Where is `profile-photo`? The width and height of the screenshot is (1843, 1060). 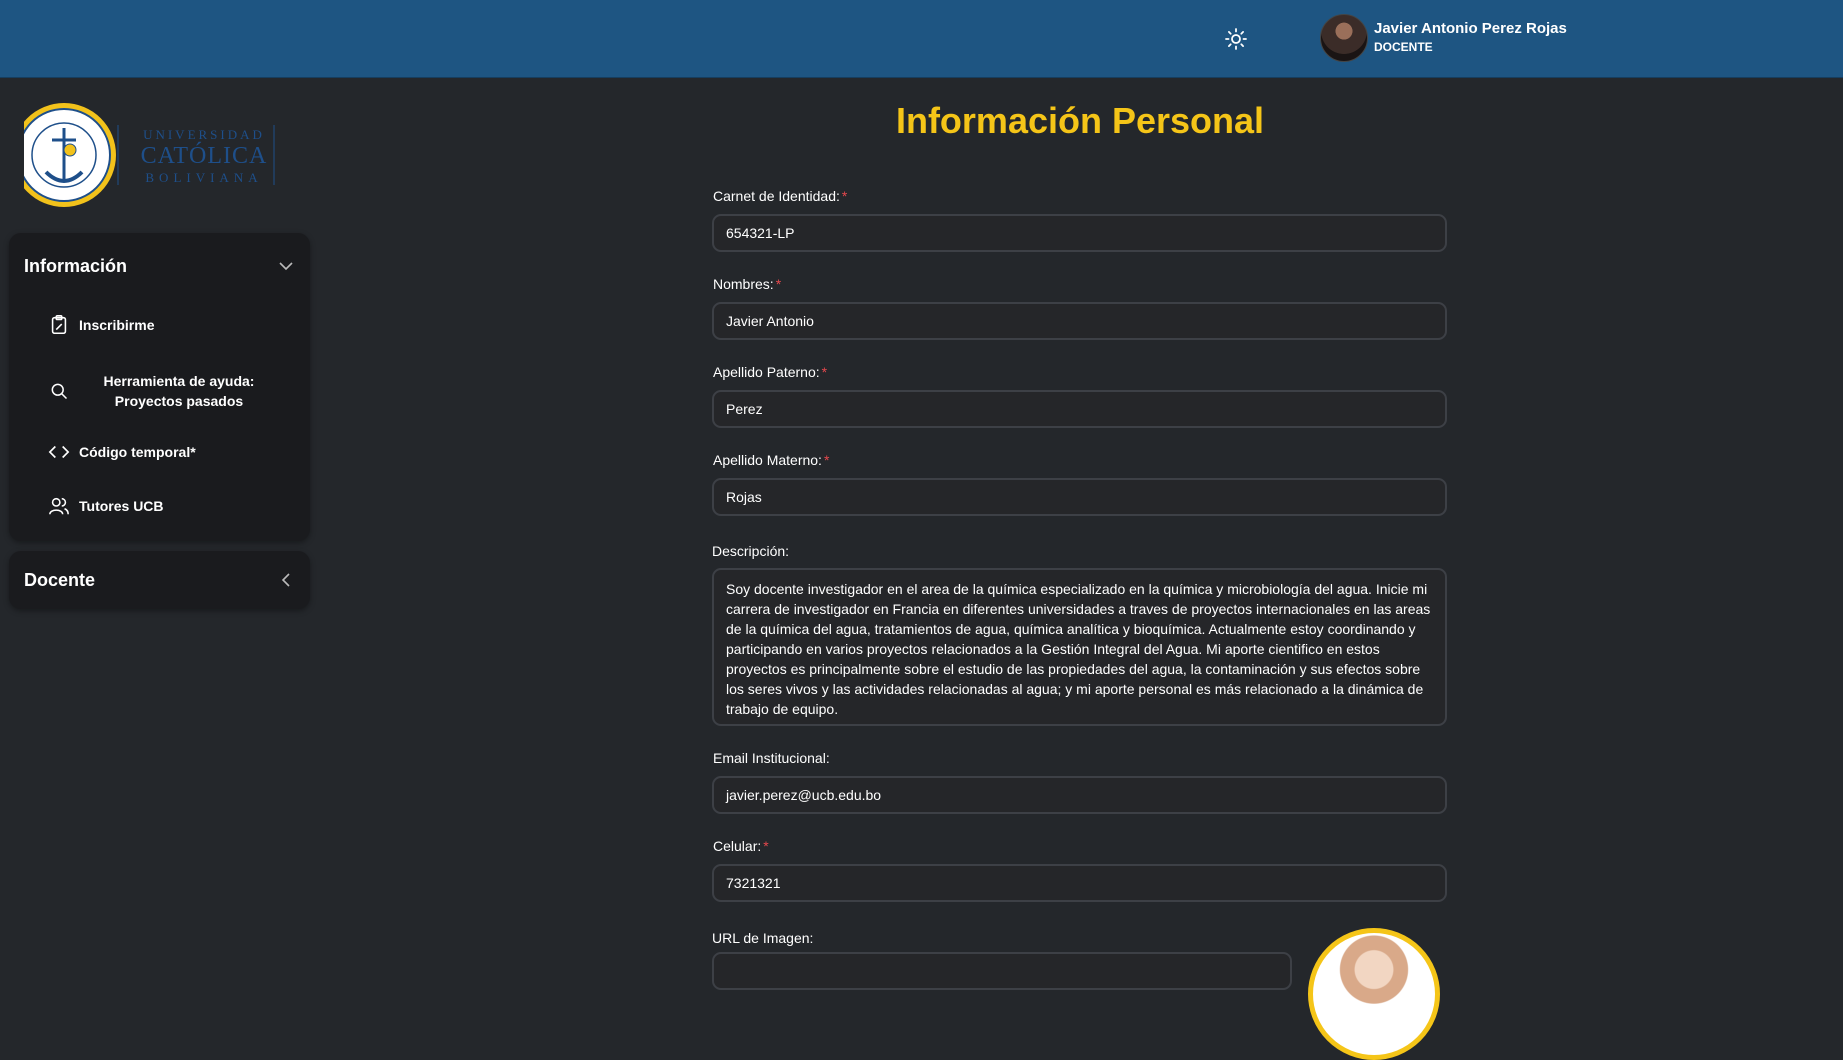
profile-photo is located at coordinates (1374, 994).